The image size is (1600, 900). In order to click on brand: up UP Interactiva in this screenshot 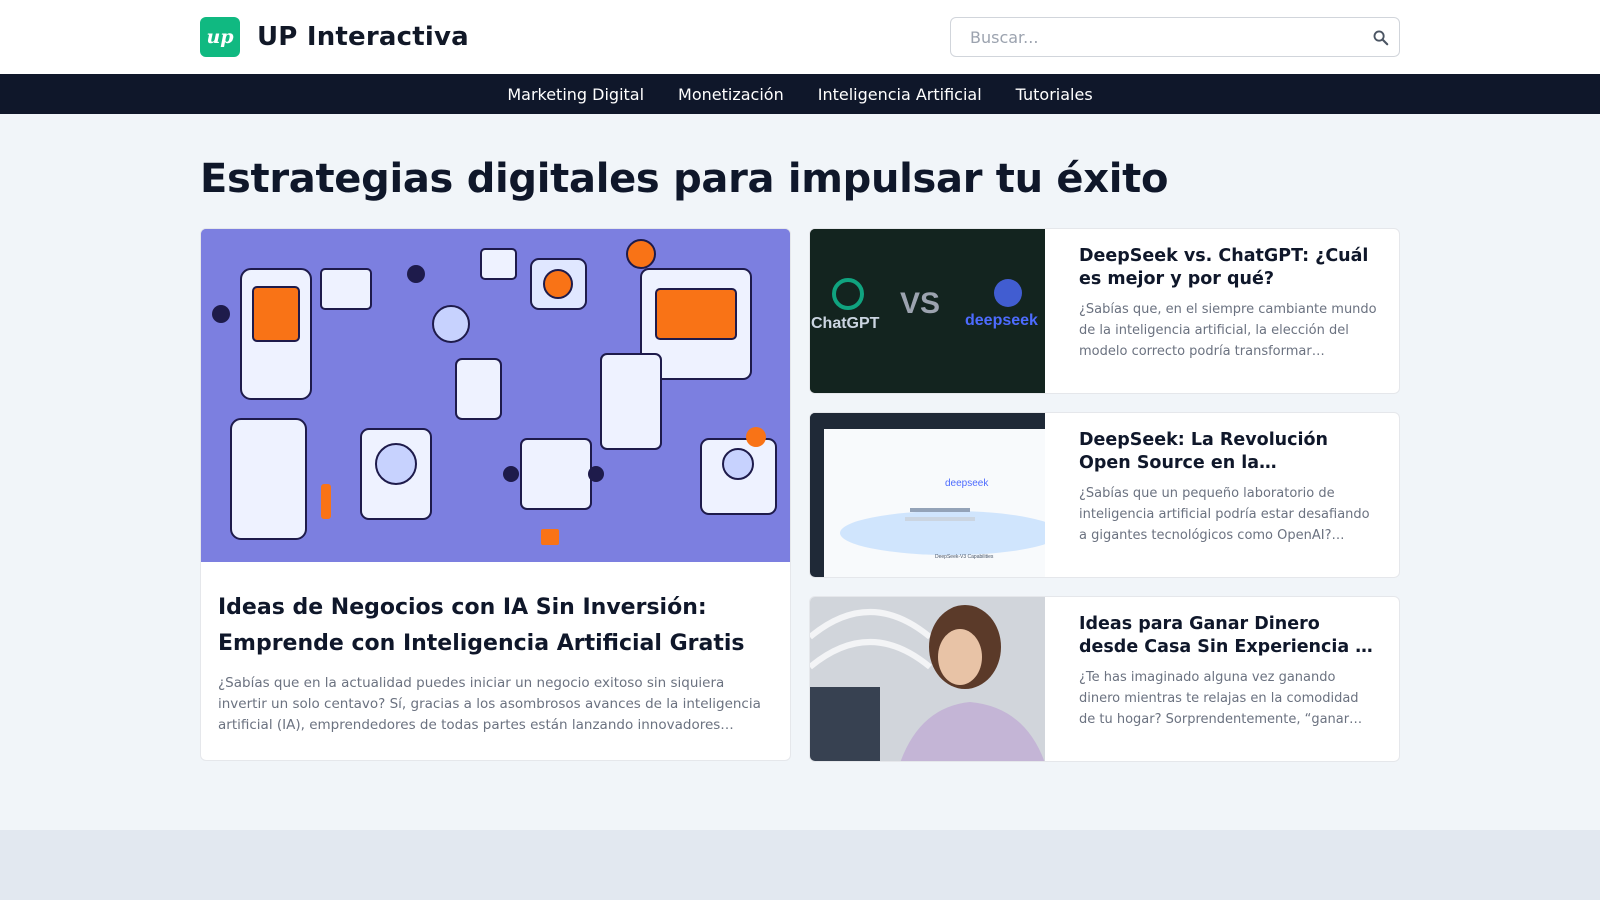, I will do `click(334, 37)`.